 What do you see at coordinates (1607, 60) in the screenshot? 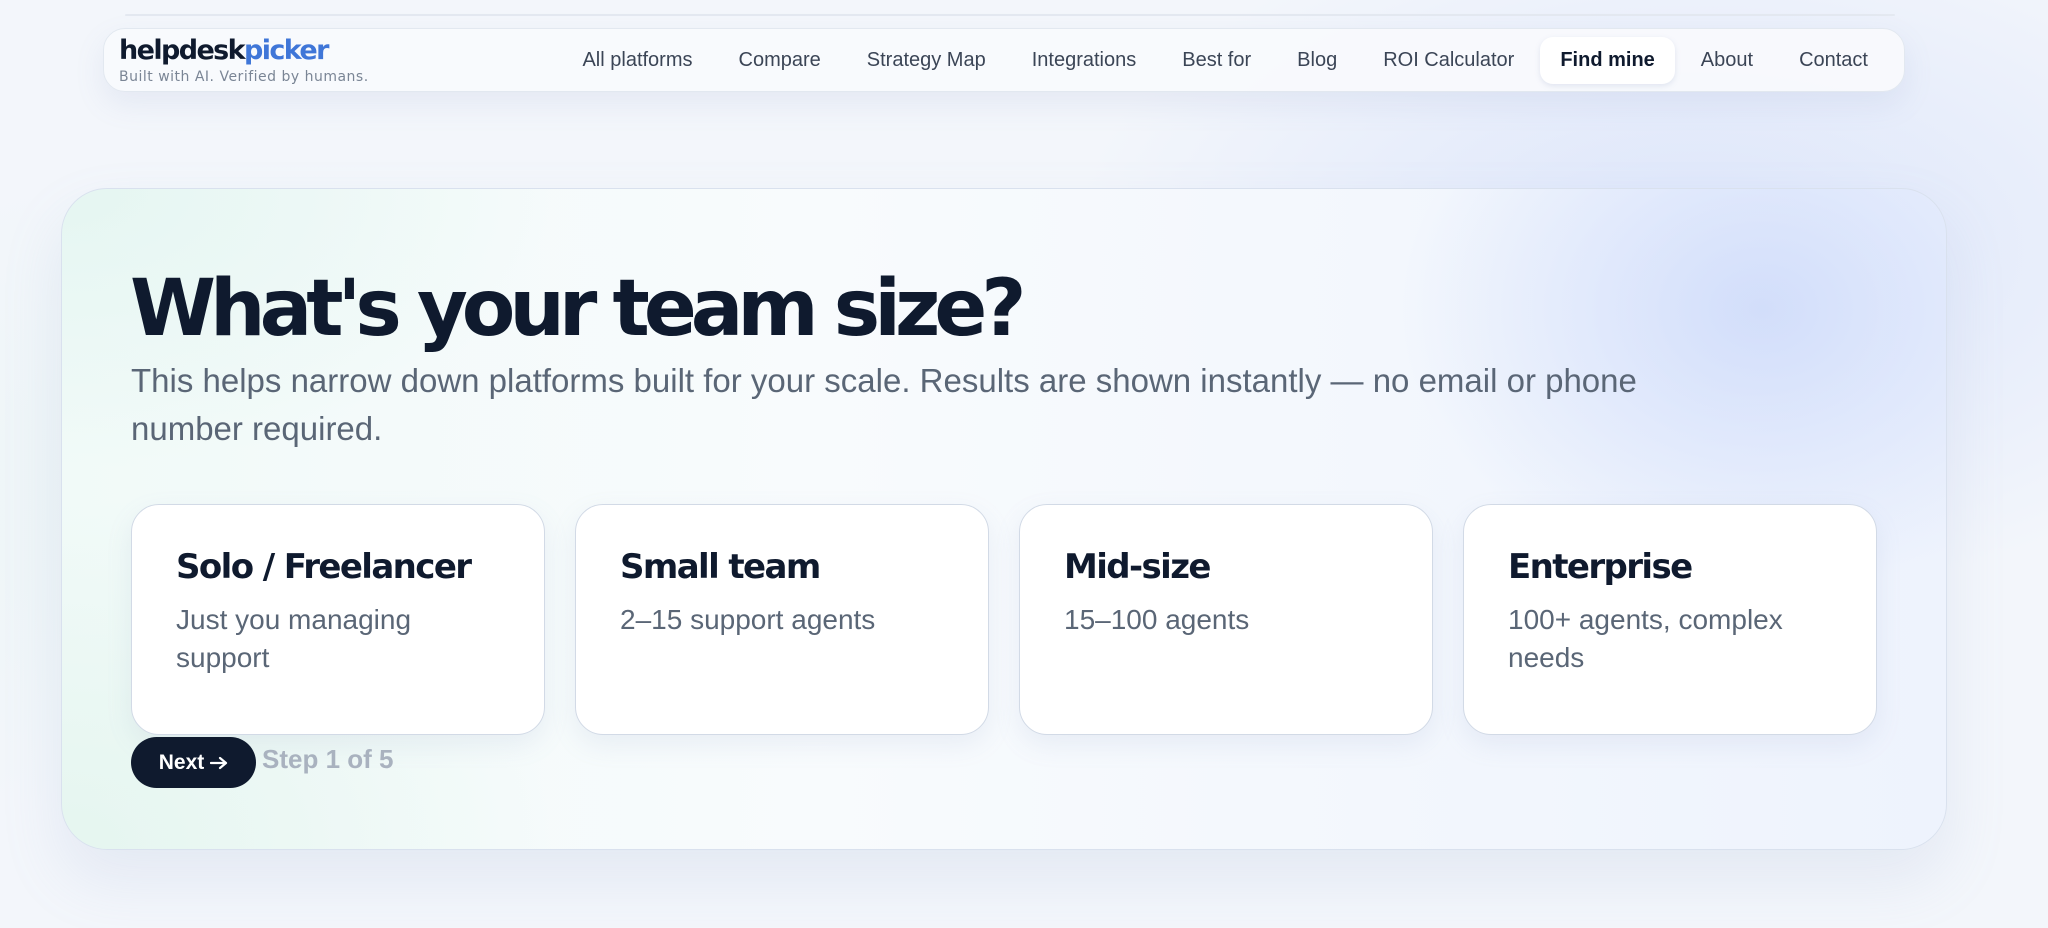
I see `nav-find-mine: Find mine` at bounding box center [1607, 60].